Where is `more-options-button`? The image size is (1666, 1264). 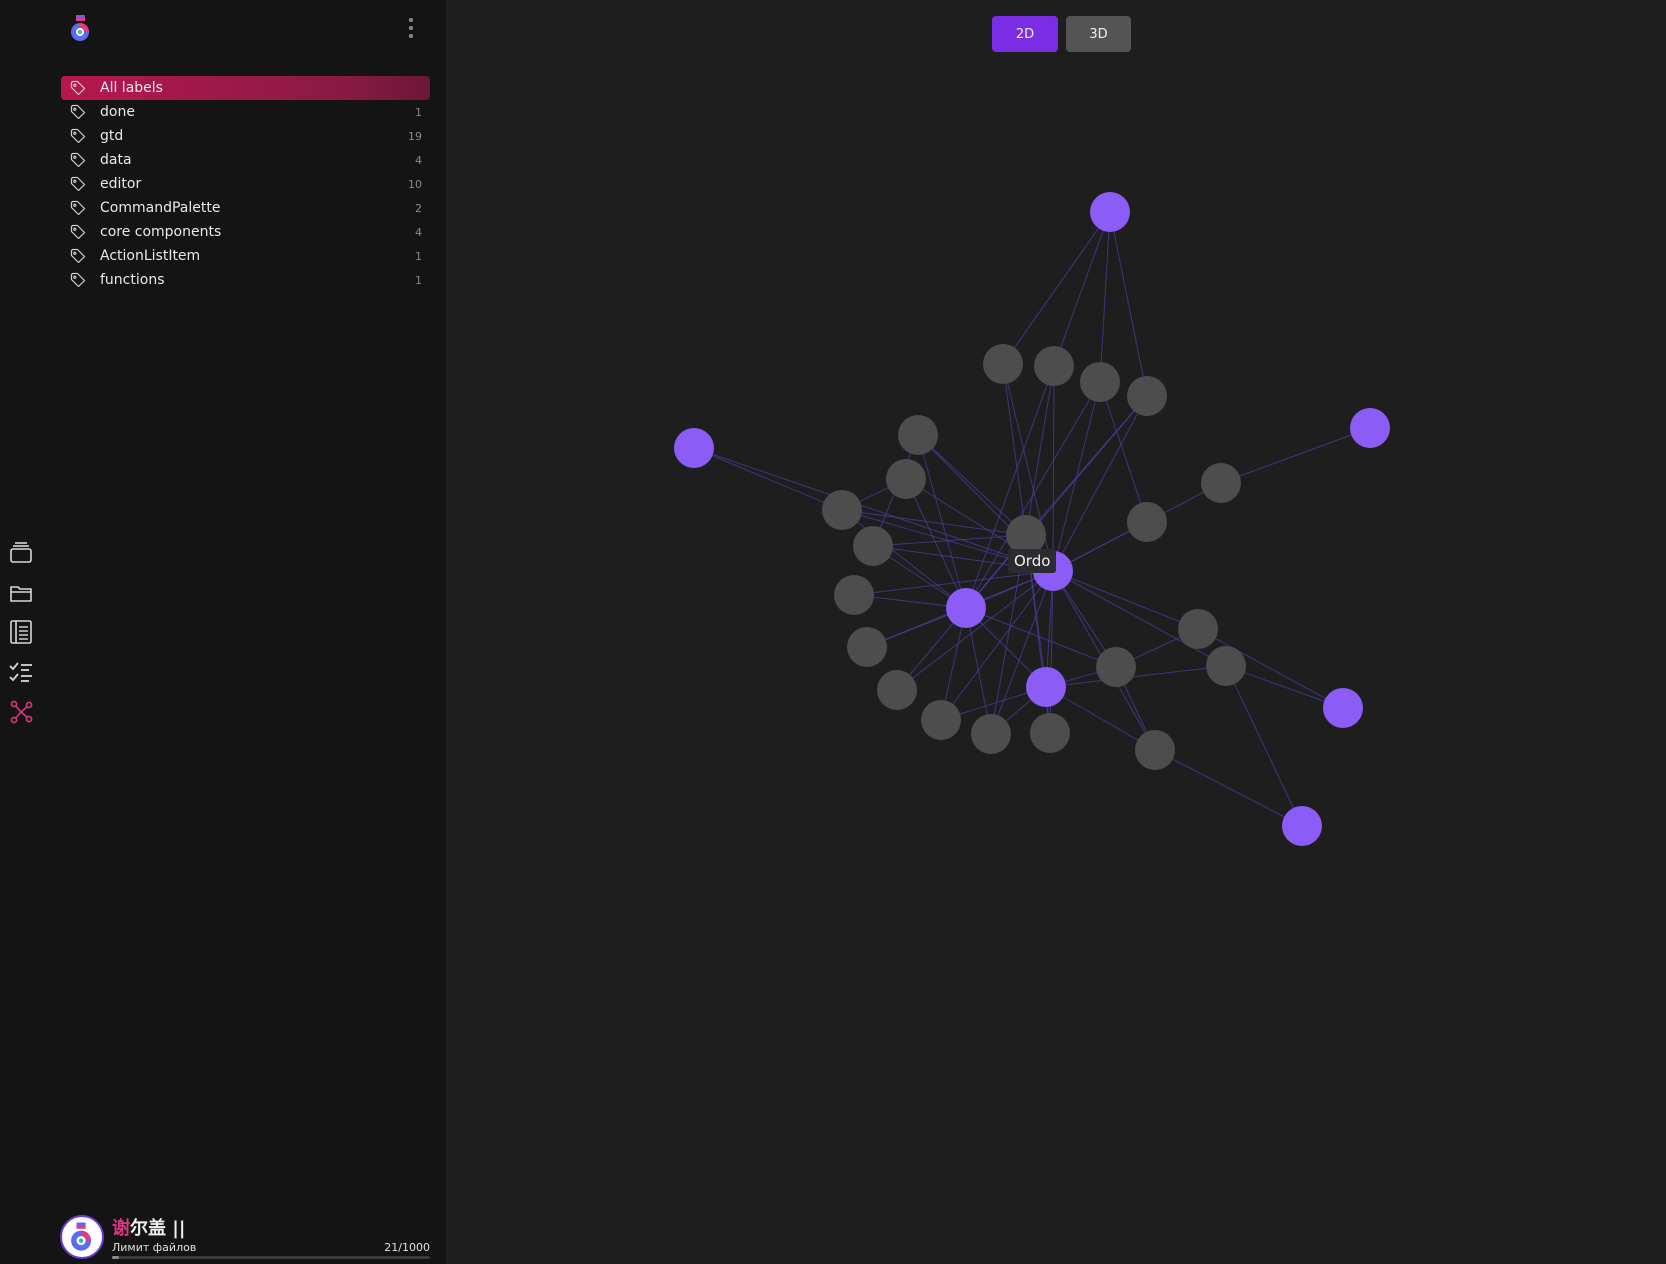 more-options-button is located at coordinates (411, 28).